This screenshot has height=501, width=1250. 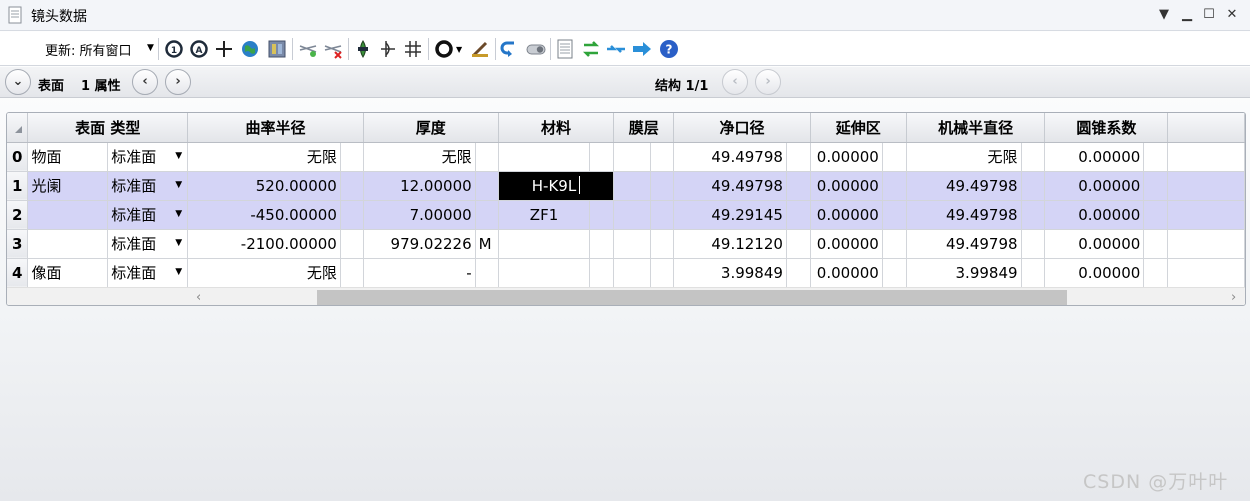 I want to click on header-clear-semi-dia: 净口径, so click(x=742, y=128).